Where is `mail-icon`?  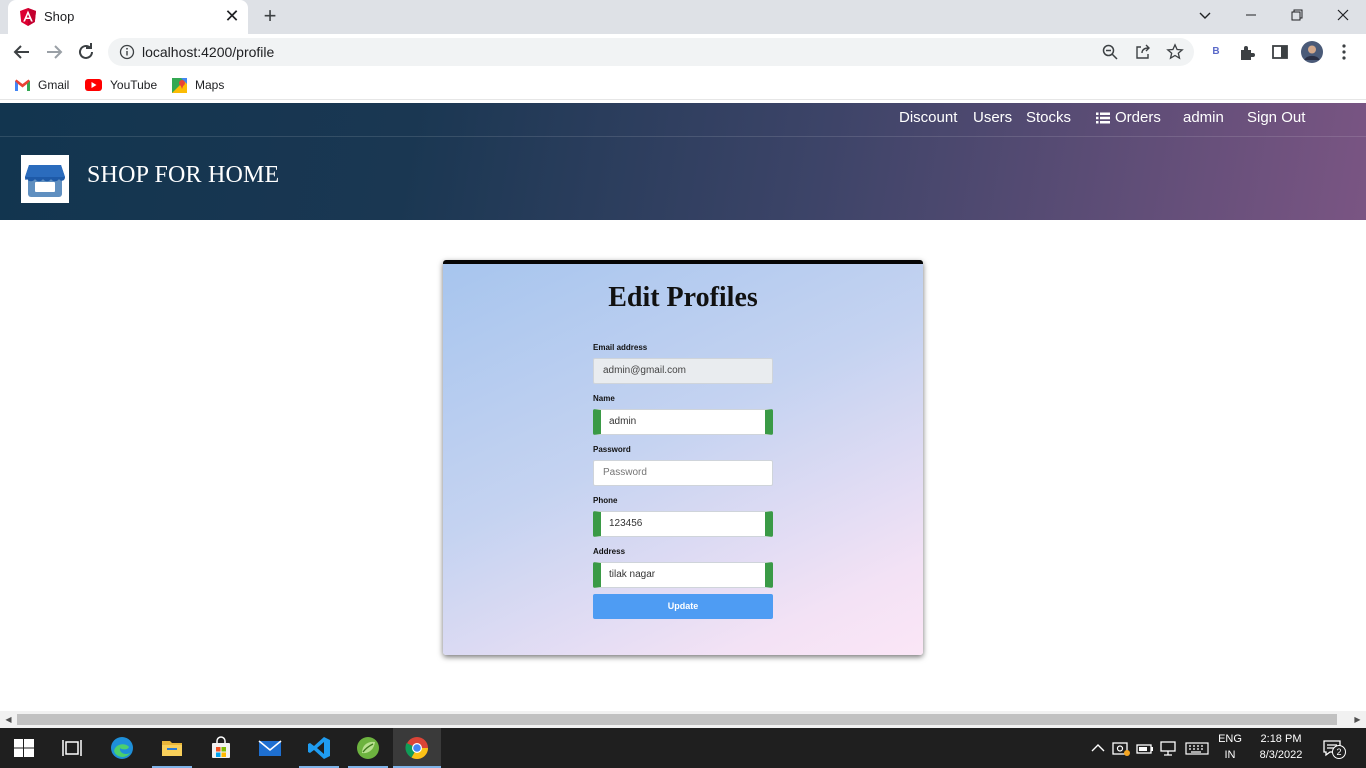 mail-icon is located at coordinates (270, 748).